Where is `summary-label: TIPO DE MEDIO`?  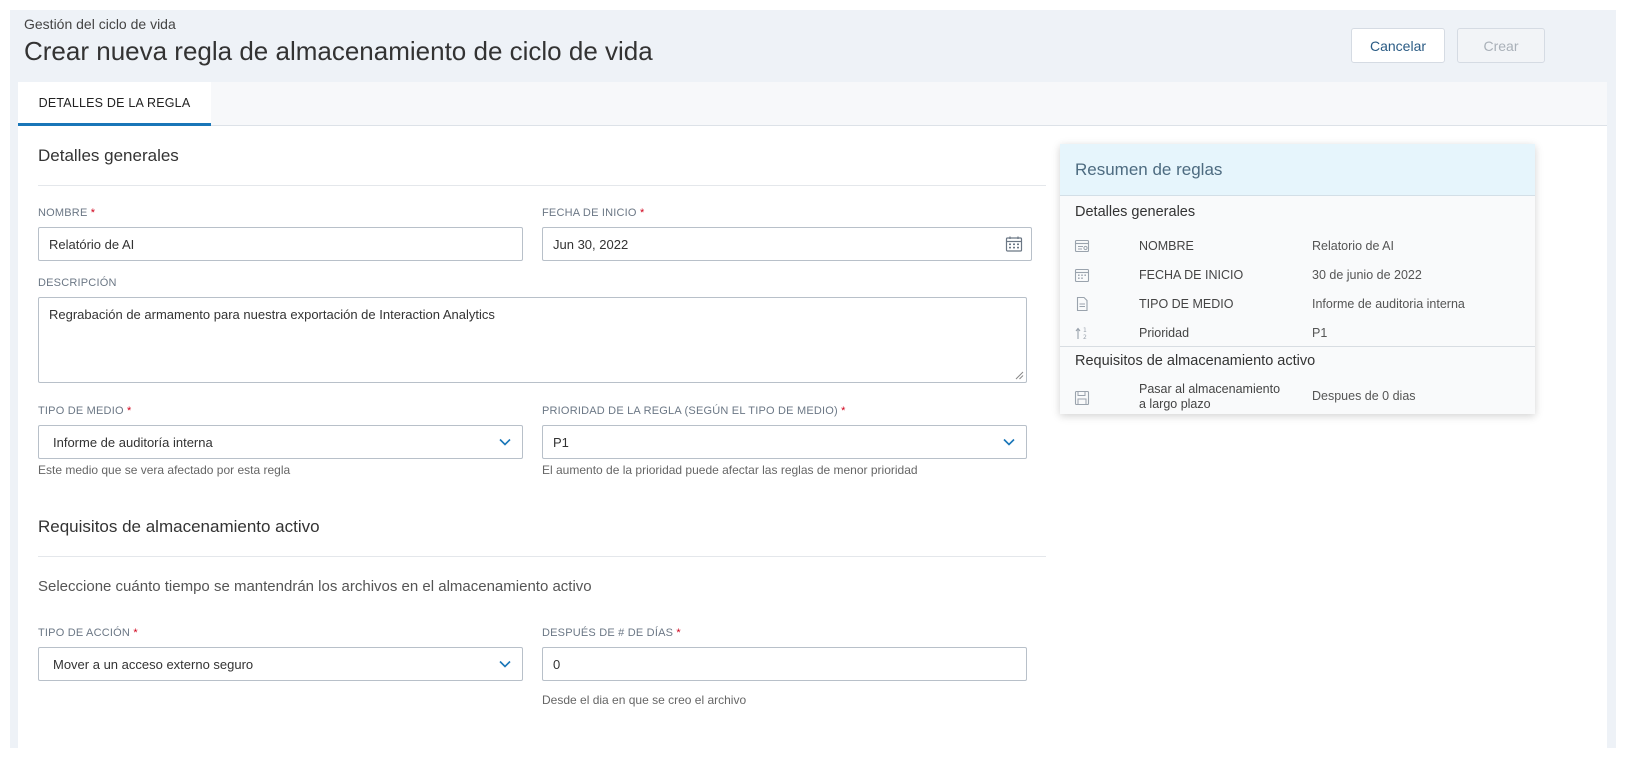
summary-label: TIPO DE MEDIO is located at coordinates (1186, 304).